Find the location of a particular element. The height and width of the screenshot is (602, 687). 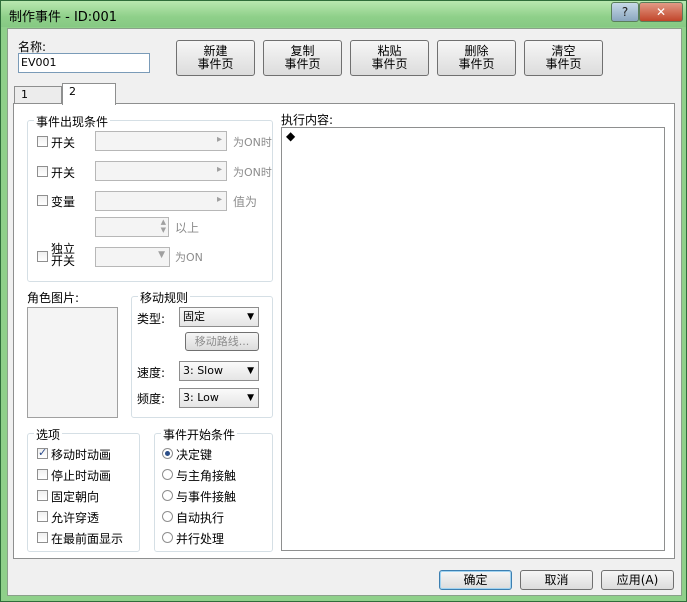

speed-value: 3: Slow is located at coordinates (203, 370).